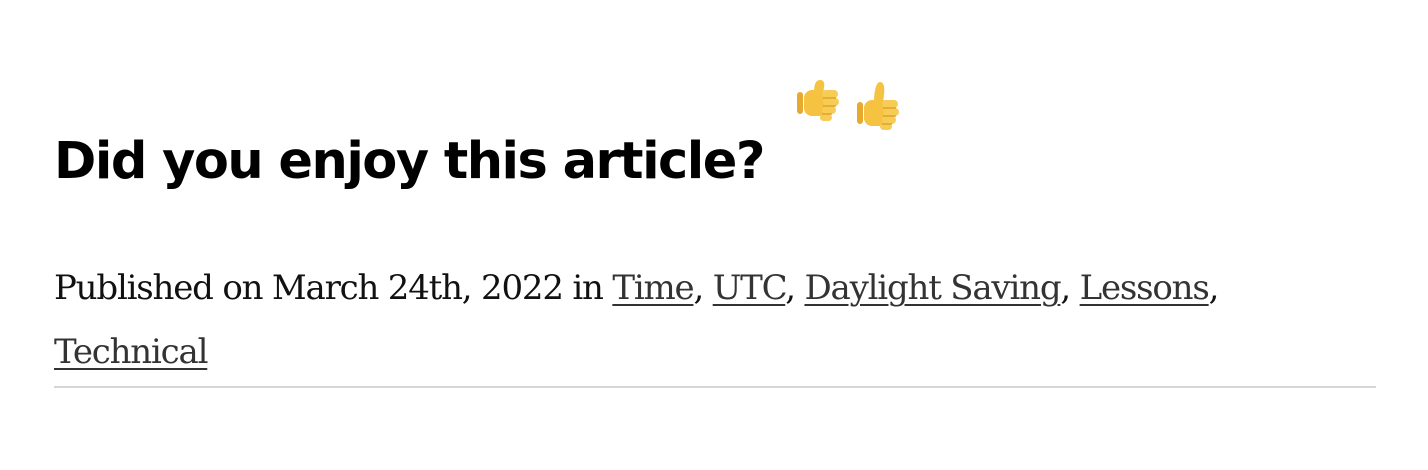 Image resolution: width=1428 pixels, height=470 pixels. I want to click on tag-link-daylight-saving: Daylight Saving, so click(932, 288).